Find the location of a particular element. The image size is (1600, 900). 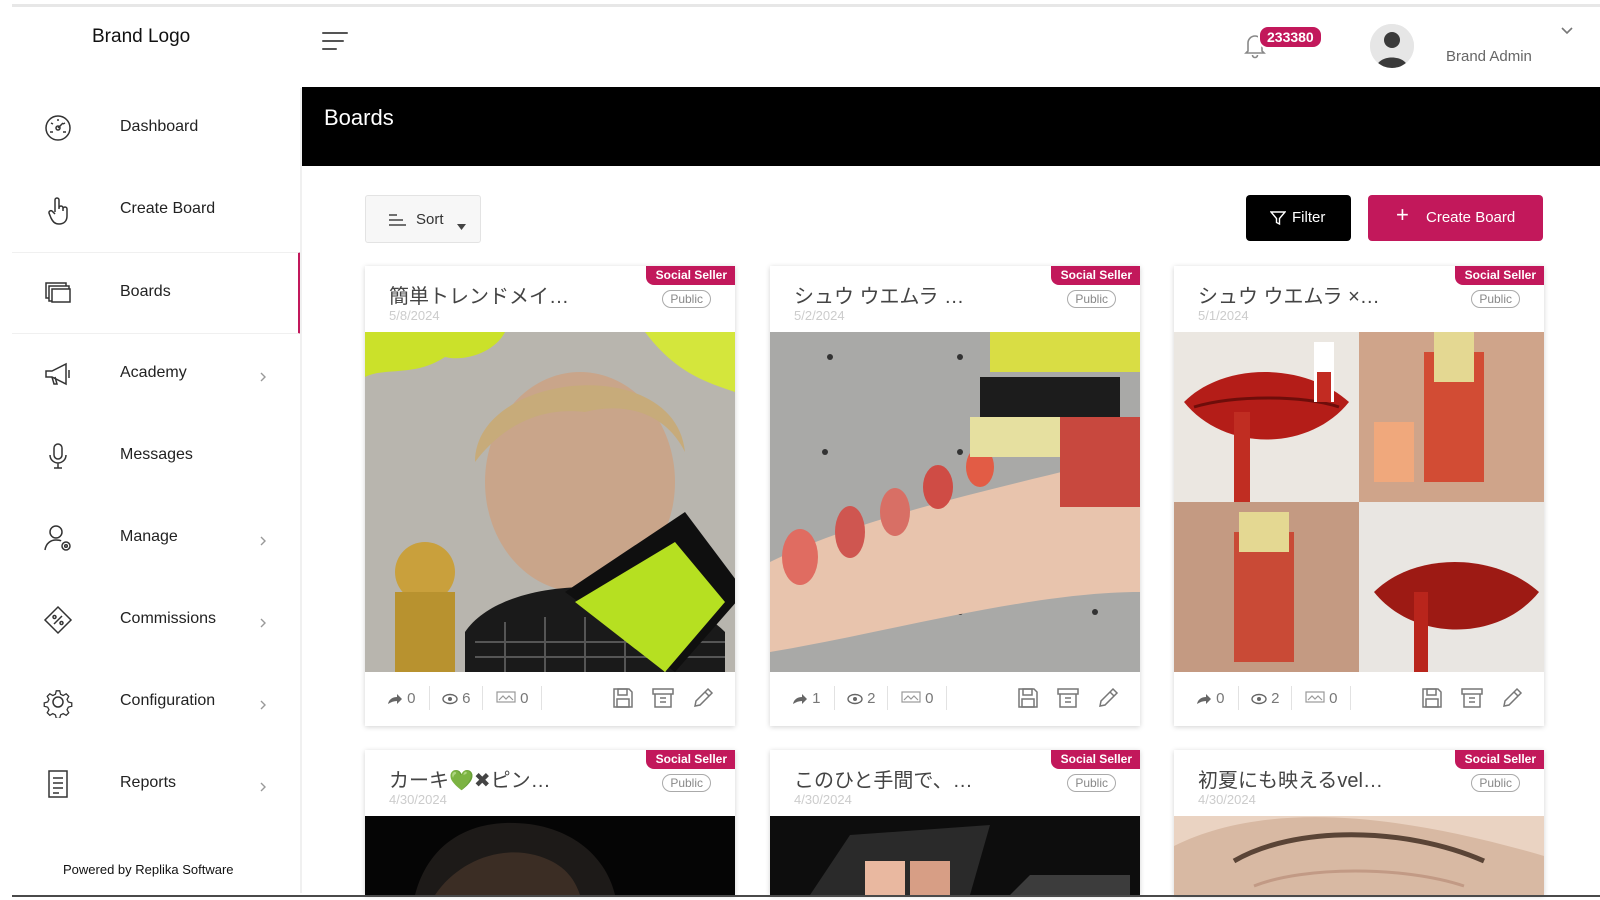

board-date: 4/30/2024 is located at coordinates (418, 799).